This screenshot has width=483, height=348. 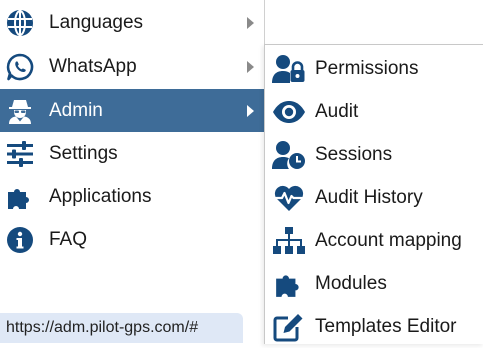 I want to click on sliders-icon, so click(x=20, y=154).